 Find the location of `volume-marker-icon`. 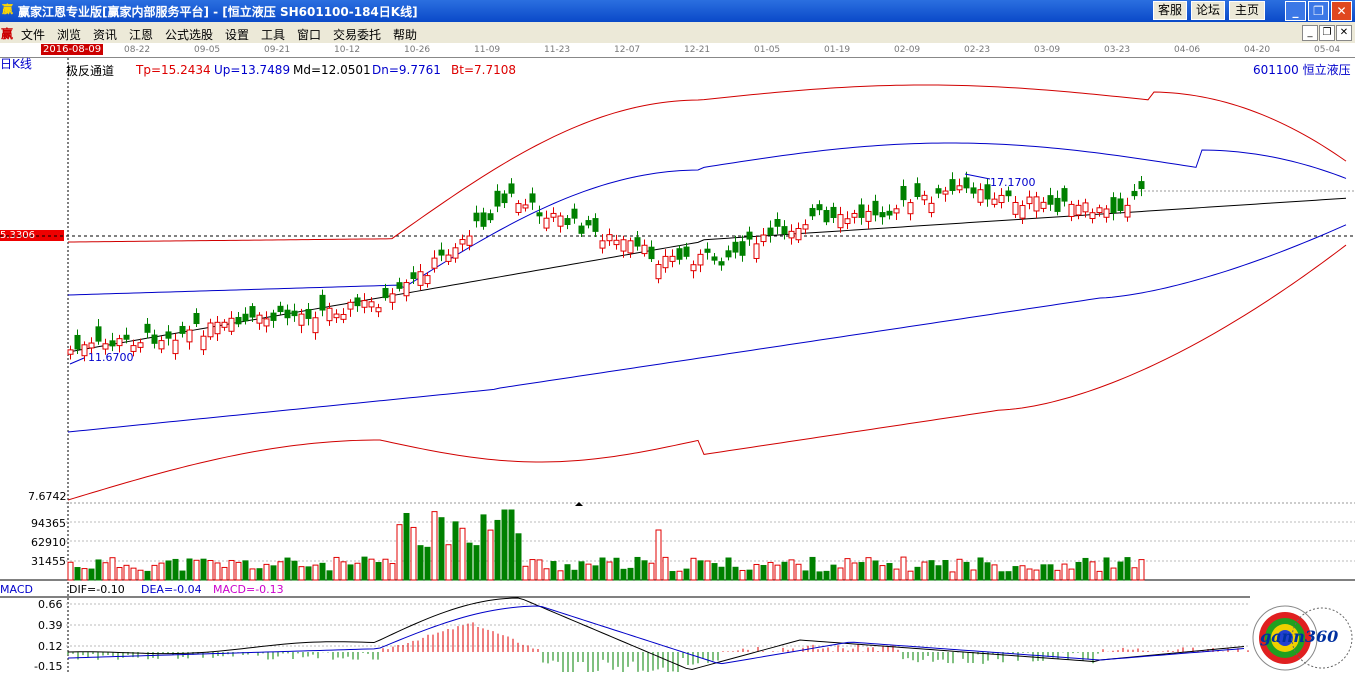

volume-marker-icon is located at coordinates (579, 504).